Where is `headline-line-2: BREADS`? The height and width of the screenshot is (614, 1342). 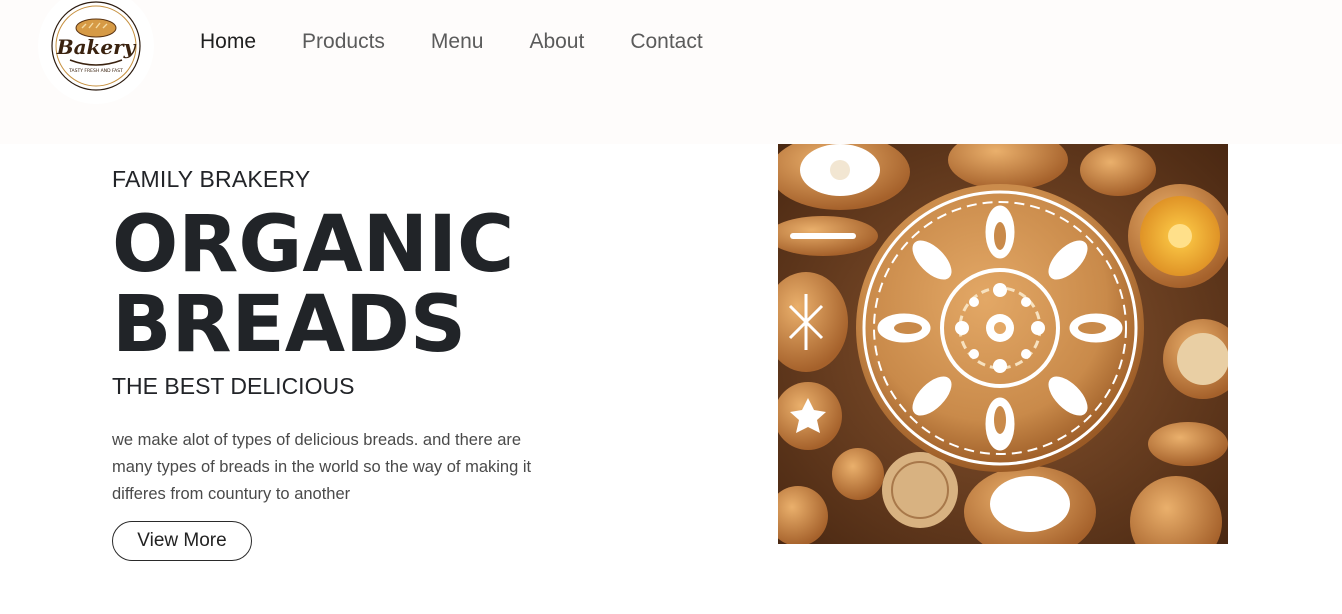
headline-line-2: BREADS is located at coordinates (289, 325).